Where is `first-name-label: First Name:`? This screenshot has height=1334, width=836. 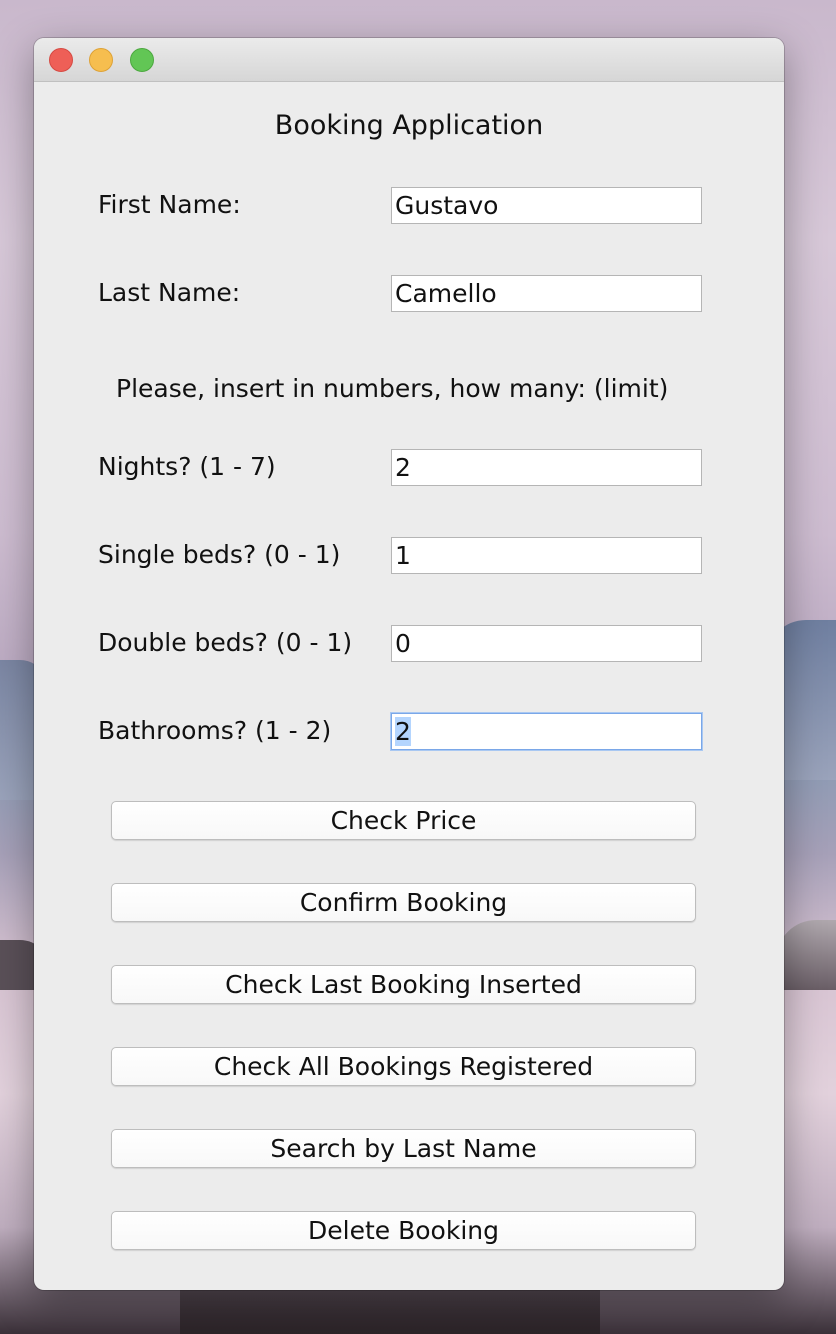
first-name-label: First Name: is located at coordinates (169, 204).